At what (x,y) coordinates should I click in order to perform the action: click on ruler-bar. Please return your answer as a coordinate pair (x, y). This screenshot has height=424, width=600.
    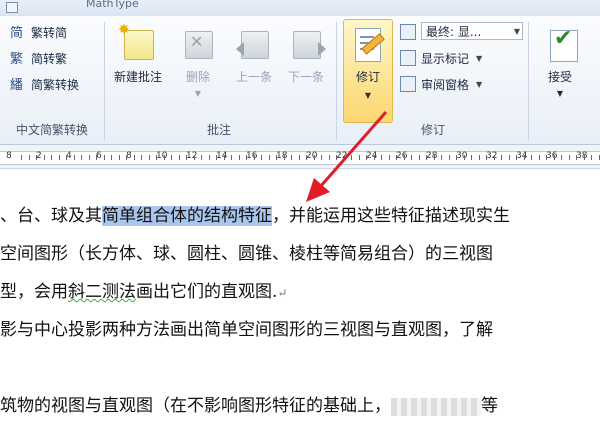
    Looking at the image, I should click on (300, 158).